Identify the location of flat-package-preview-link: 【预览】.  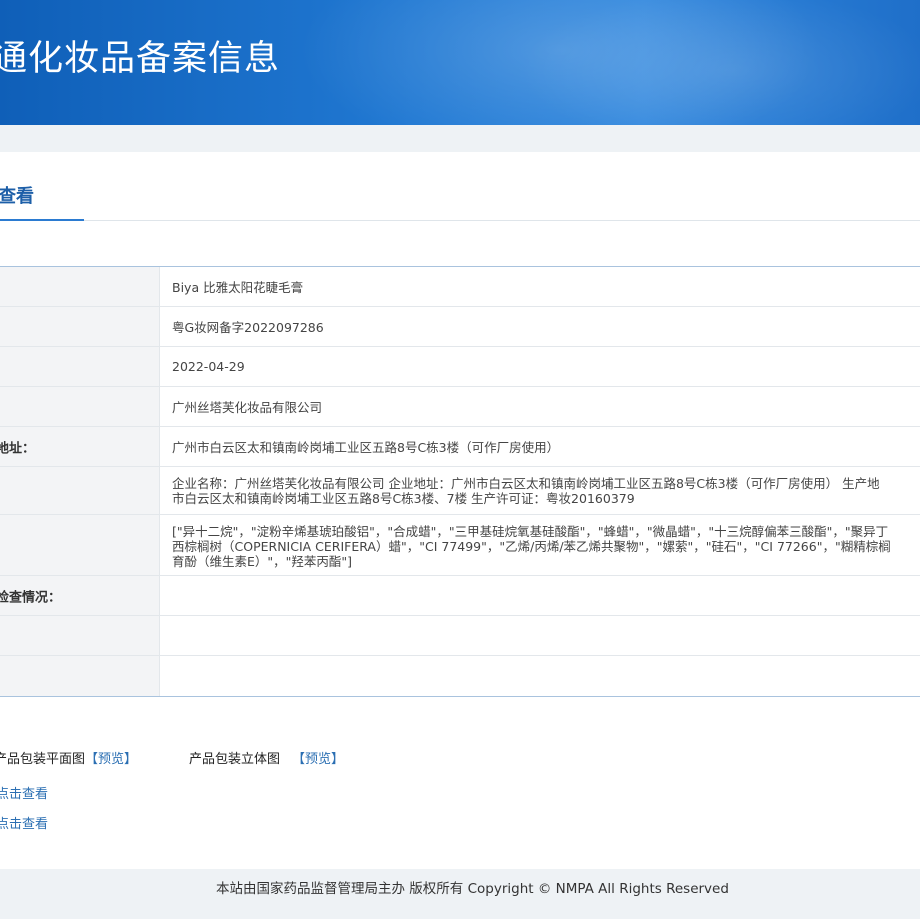
(111, 757).